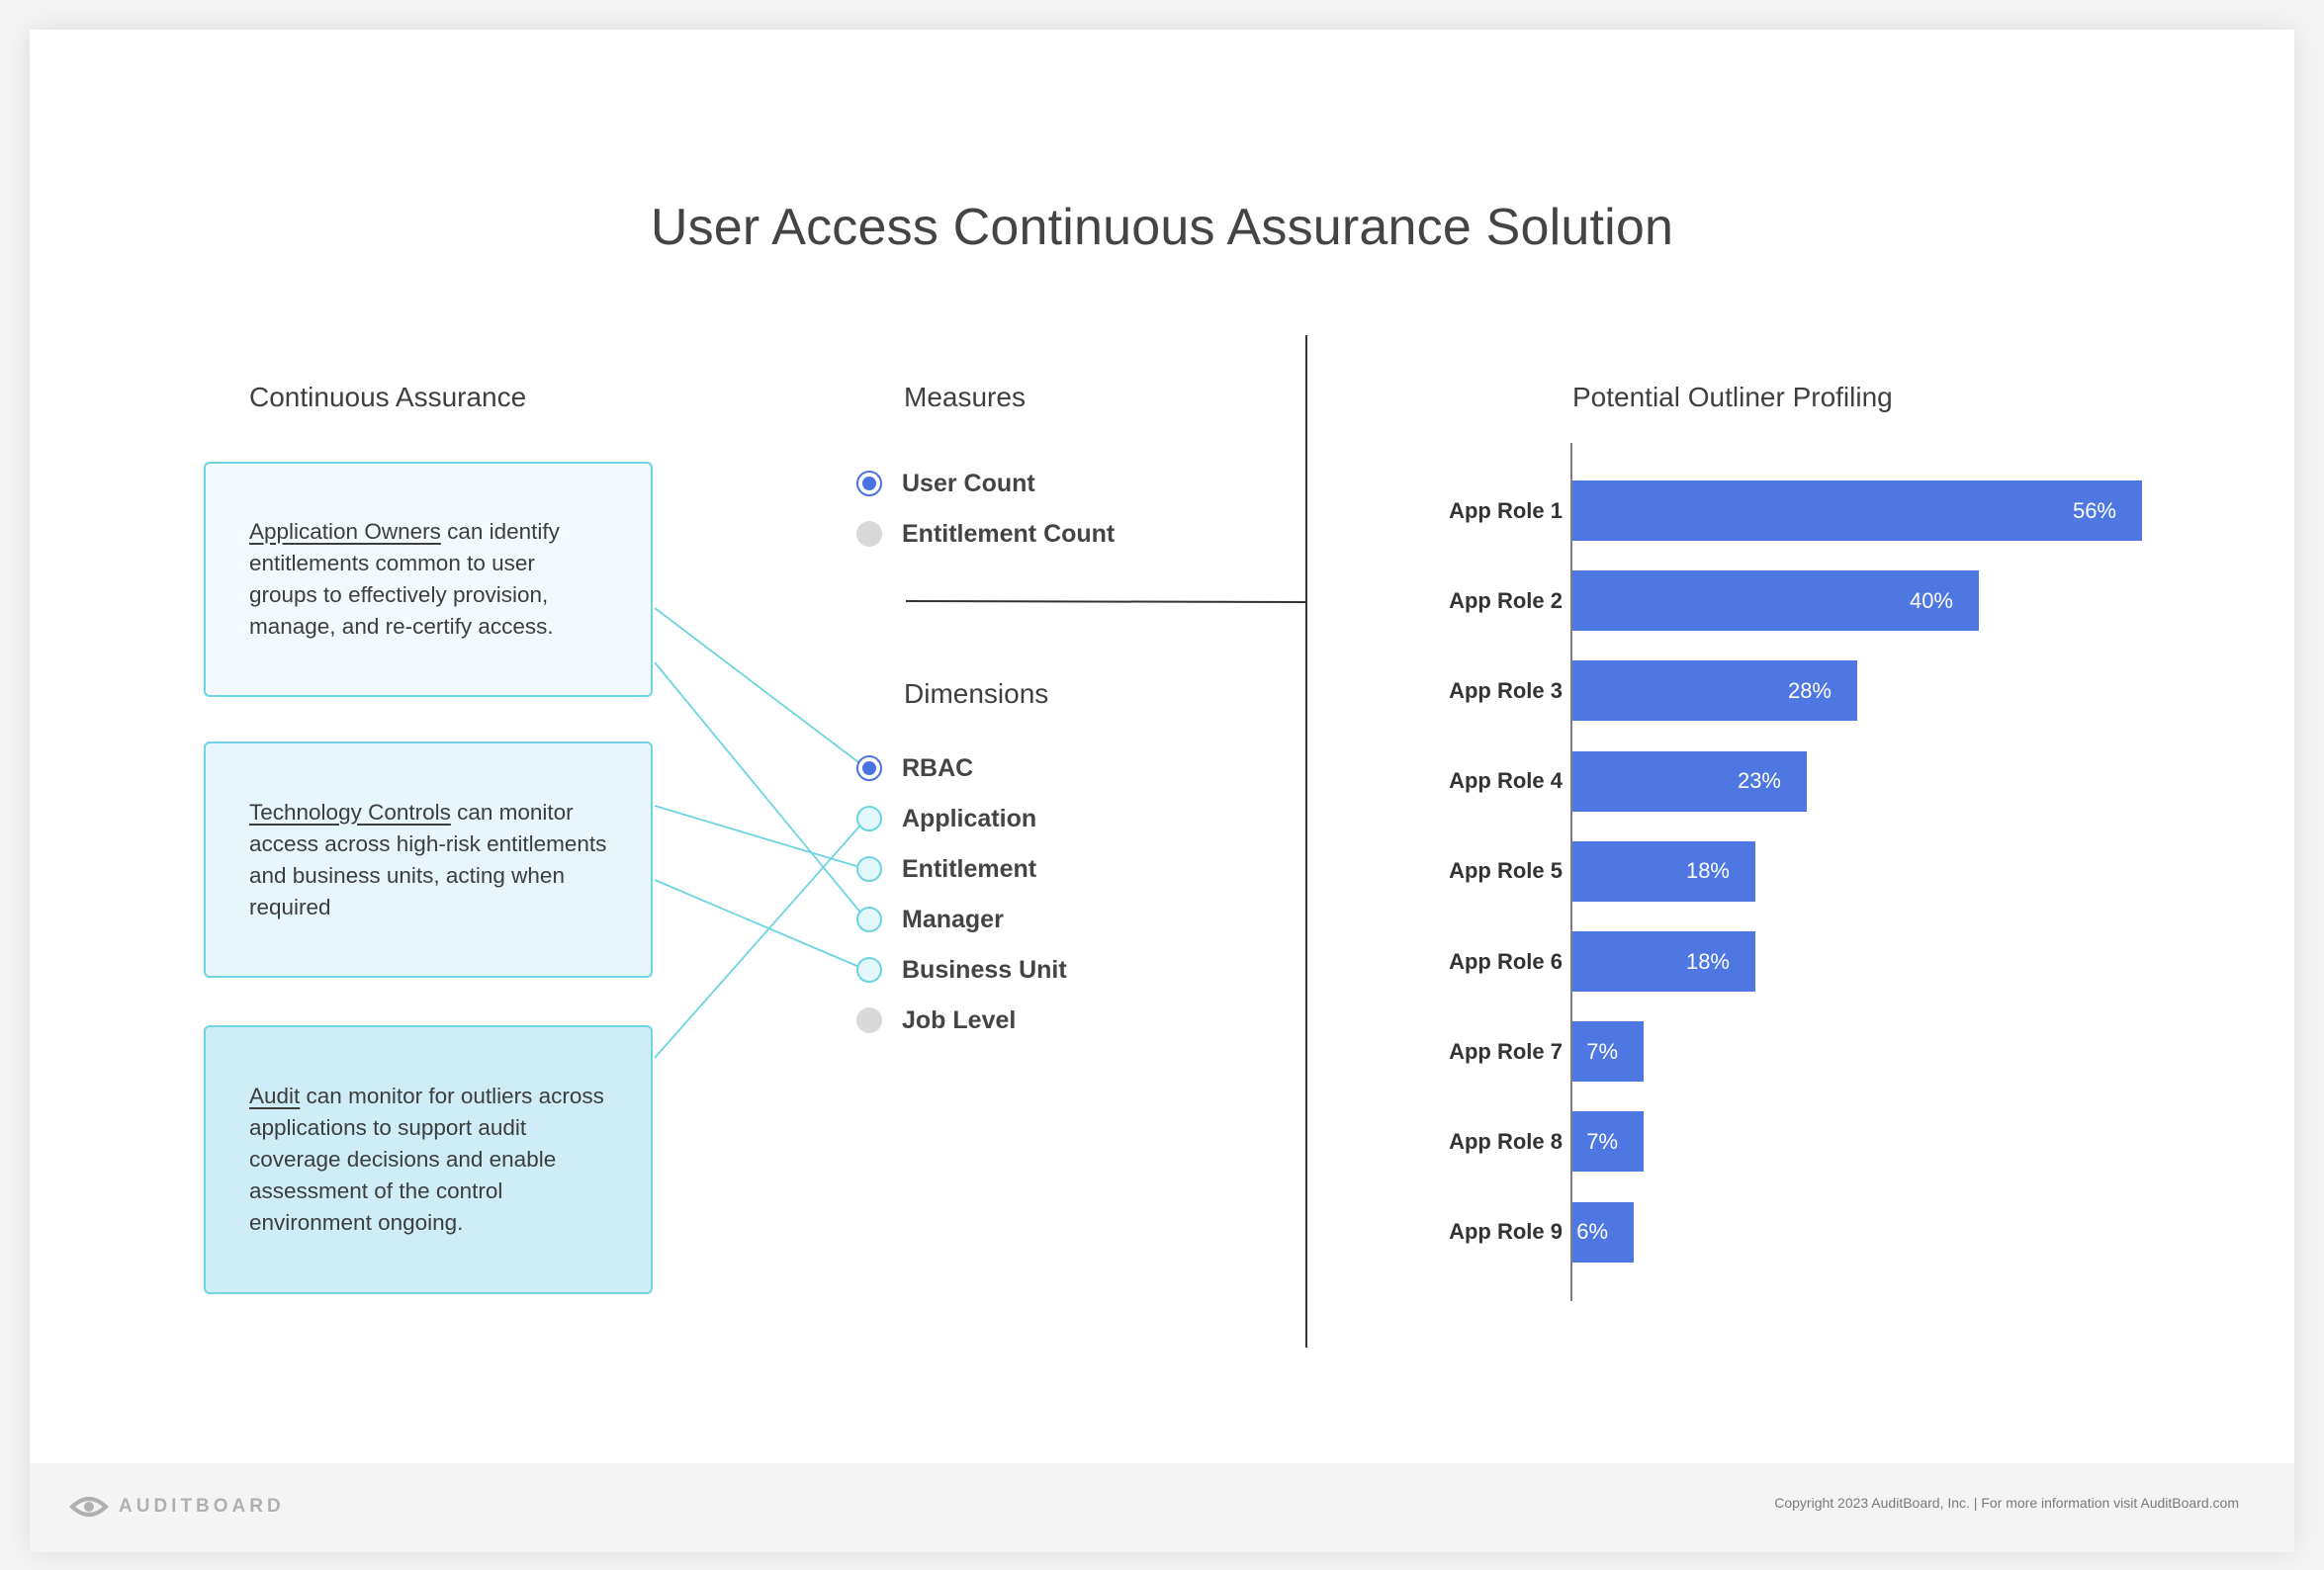 The width and height of the screenshot is (2324, 1570). What do you see at coordinates (953, 919) in the screenshot?
I see `option-label: Manager` at bounding box center [953, 919].